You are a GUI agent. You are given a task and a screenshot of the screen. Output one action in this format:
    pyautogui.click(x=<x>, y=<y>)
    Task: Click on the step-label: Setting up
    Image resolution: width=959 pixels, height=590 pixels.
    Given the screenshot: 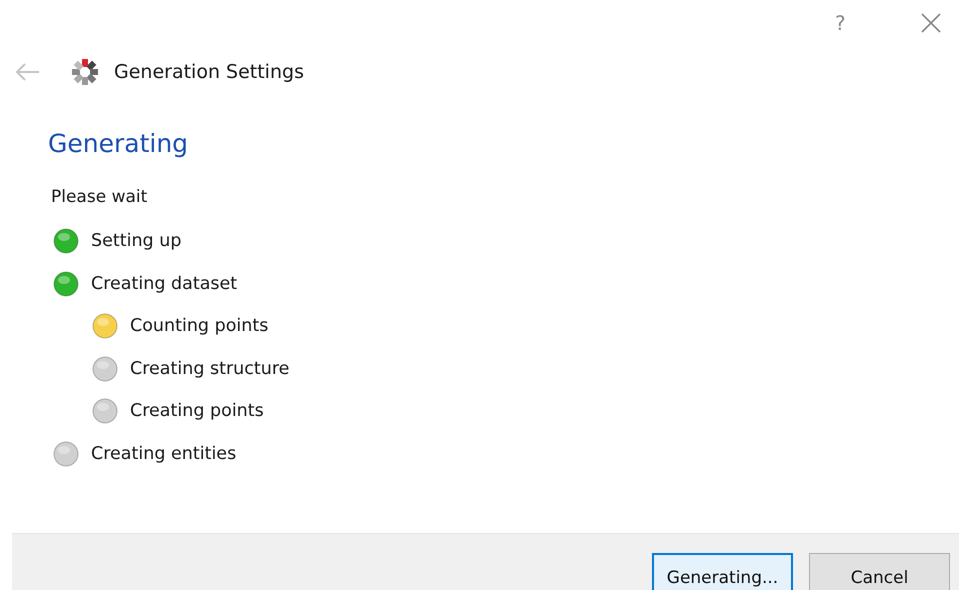 What is the action you would take?
    pyautogui.click(x=136, y=242)
    